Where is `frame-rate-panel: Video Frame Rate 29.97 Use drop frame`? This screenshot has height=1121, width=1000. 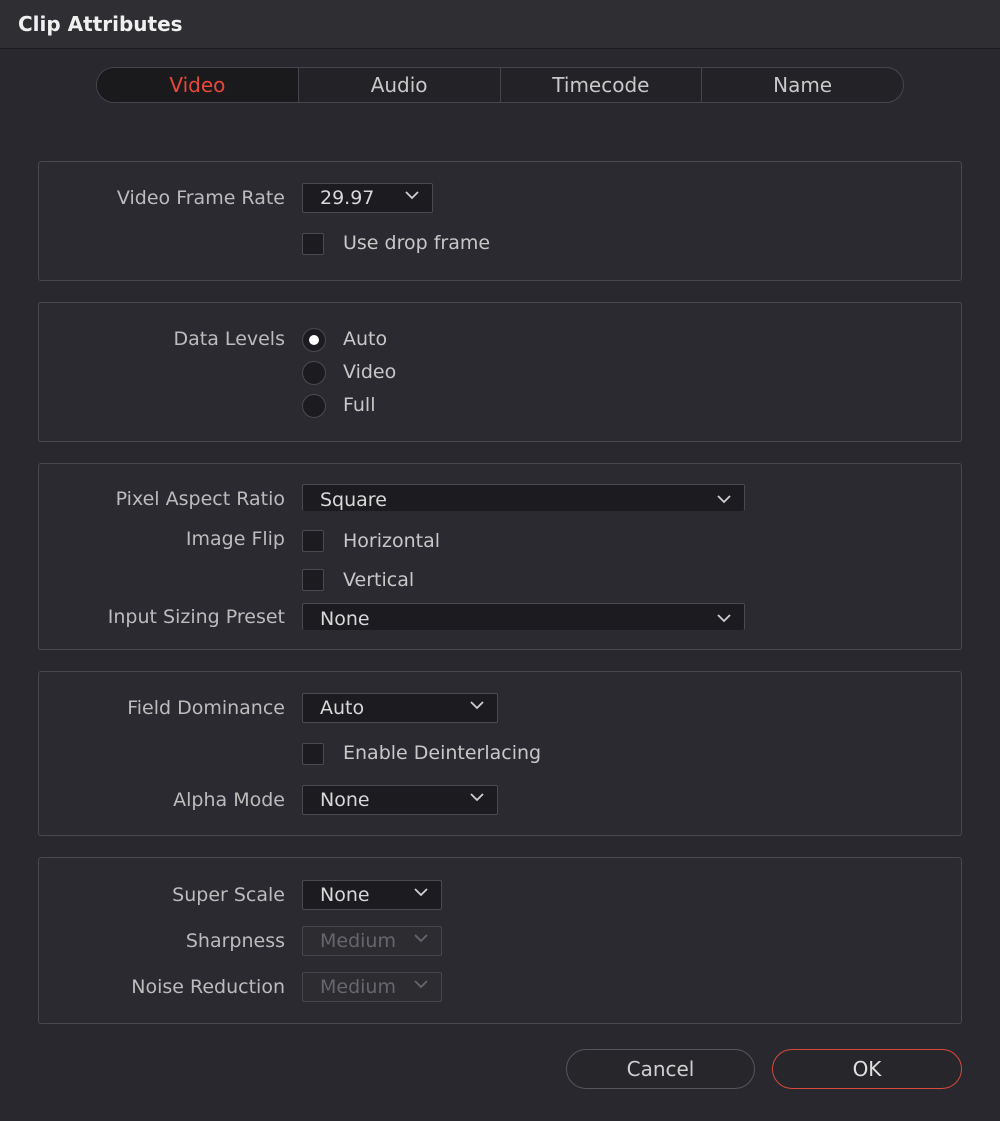
frame-rate-panel: Video Frame Rate 29.97 Use drop frame is located at coordinates (500, 221).